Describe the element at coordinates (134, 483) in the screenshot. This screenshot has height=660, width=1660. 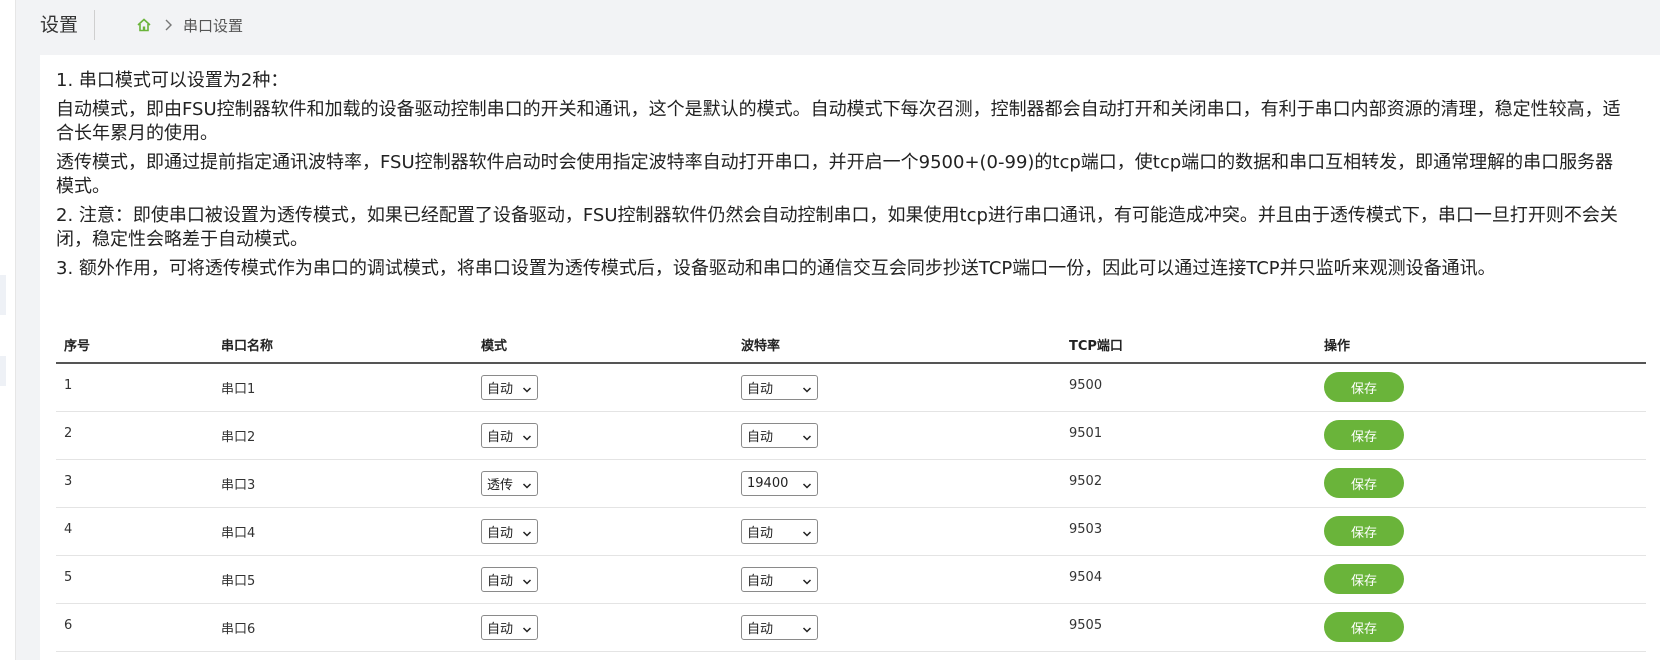
I see `cell-index: 3` at that location.